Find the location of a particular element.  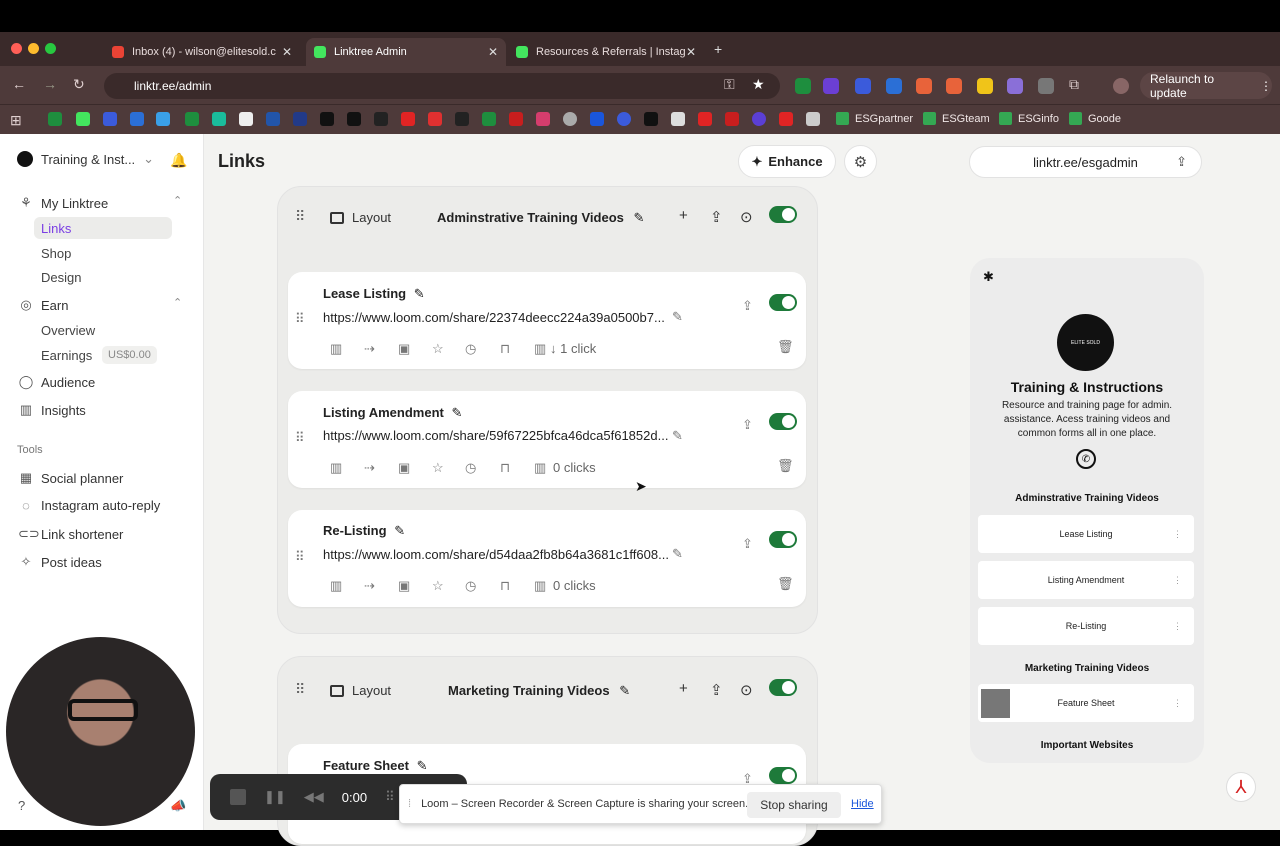

help-icon: ? is located at coordinates (21, 805).